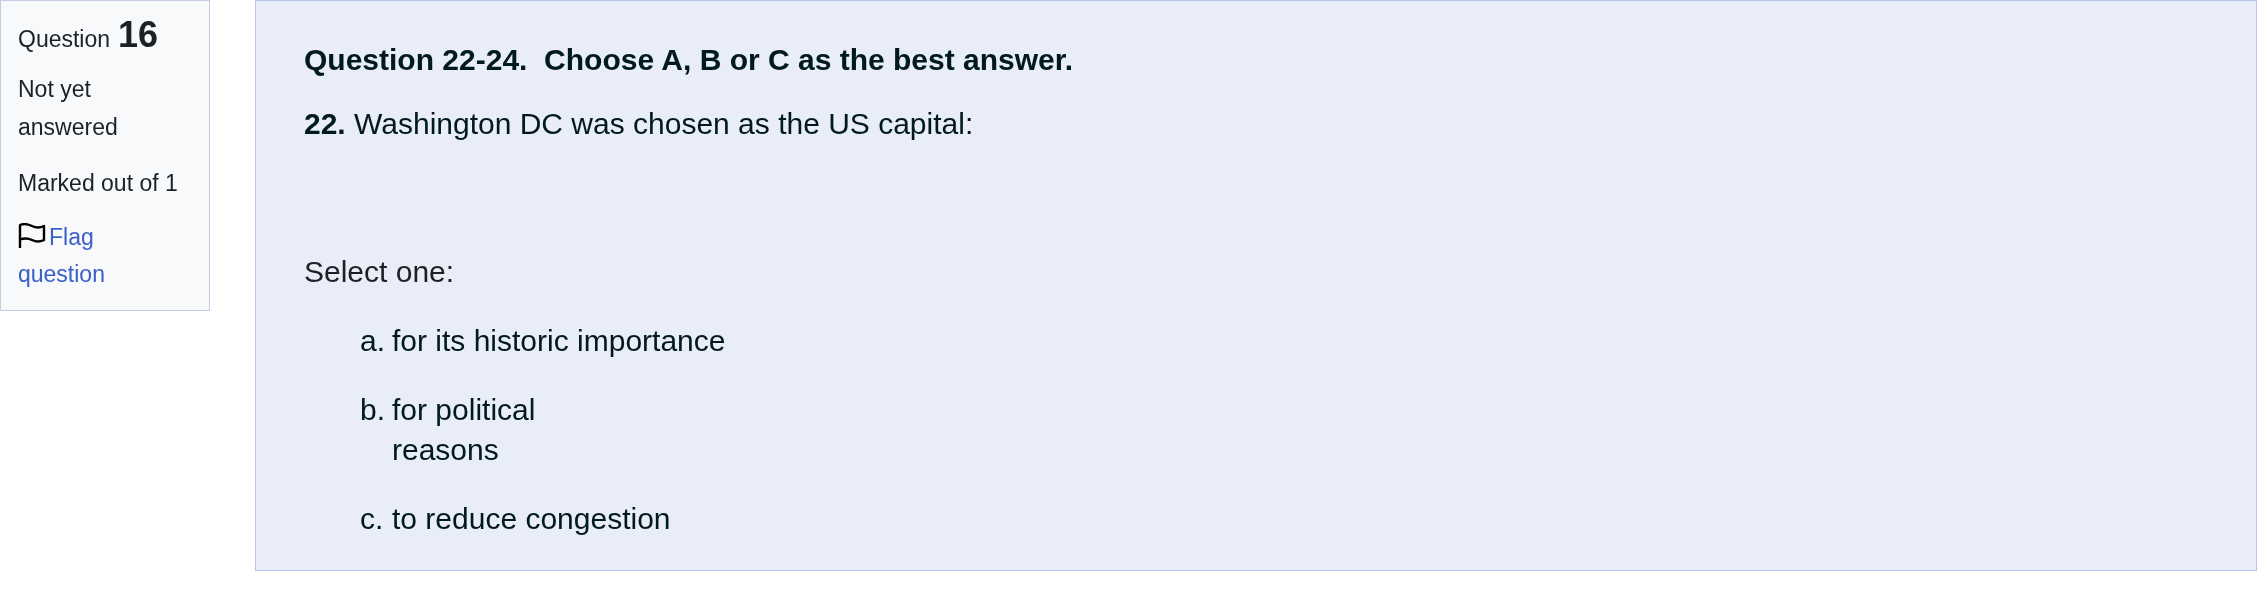 This screenshot has width=2258, height=604. What do you see at coordinates (68, 108) in the screenshot?
I see `question-state: Not yet answered` at bounding box center [68, 108].